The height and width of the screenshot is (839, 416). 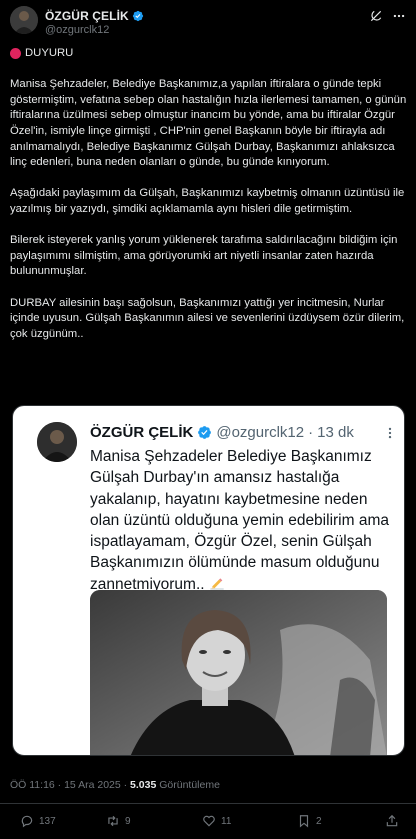 What do you see at coordinates (87, 16) in the screenshot?
I see `author-name: ÖZGÜR ÇELİK` at bounding box center [87, 16].